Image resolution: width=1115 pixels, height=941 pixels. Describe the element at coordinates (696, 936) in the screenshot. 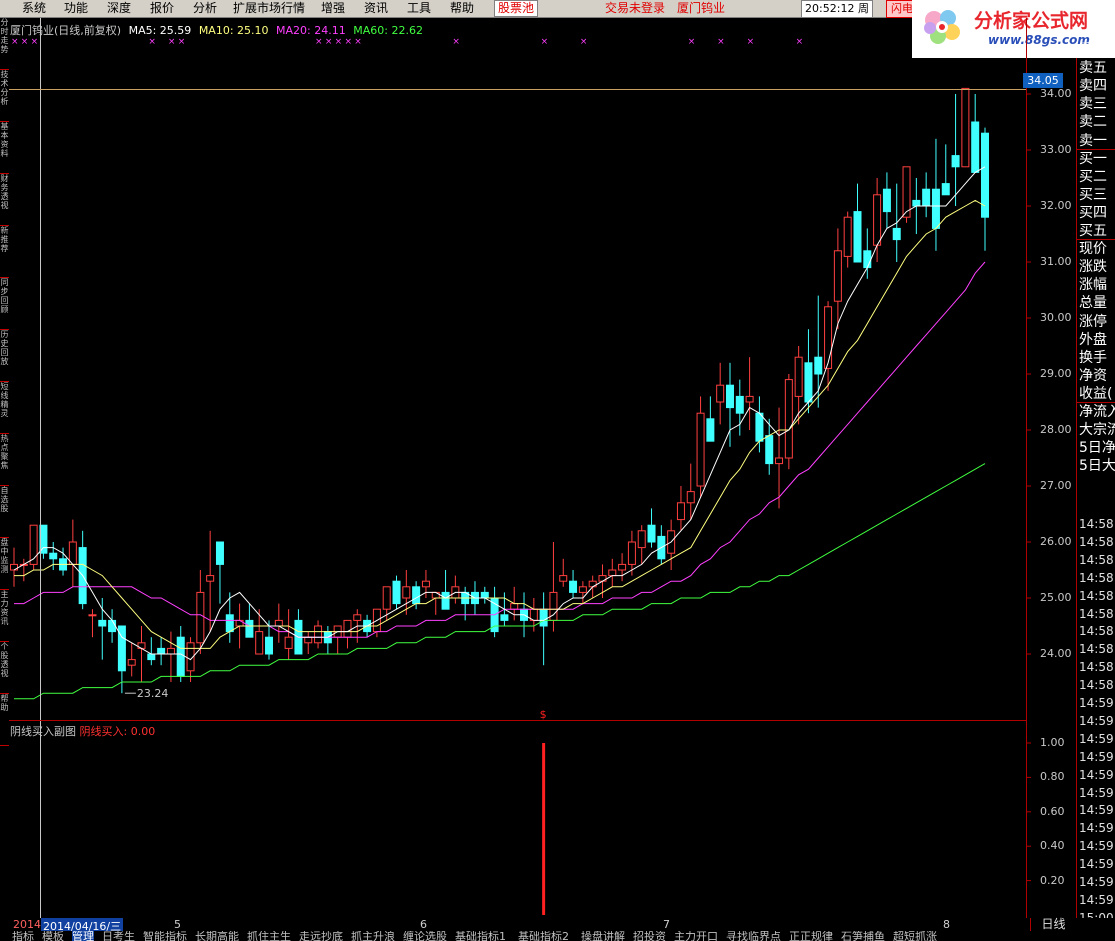

I see `bottom-tab: 主力开口` at that location.